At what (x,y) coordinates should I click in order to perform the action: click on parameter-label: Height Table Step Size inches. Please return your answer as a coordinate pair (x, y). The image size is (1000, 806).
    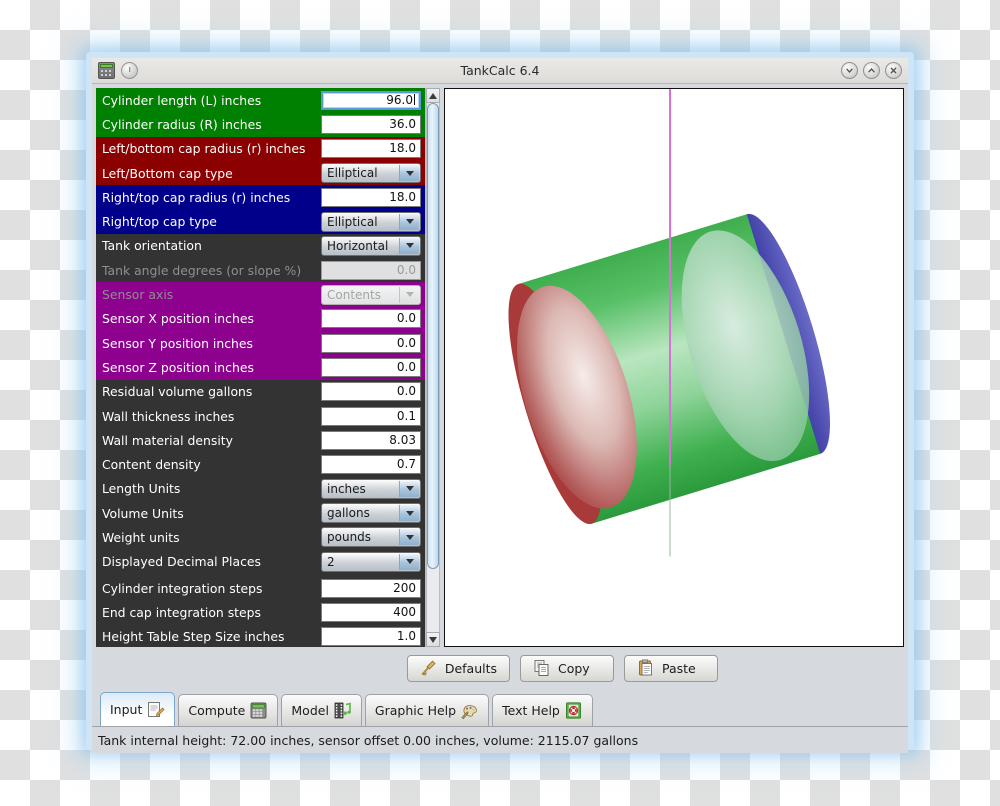
    Looking at the image, I should click on (193, 636).